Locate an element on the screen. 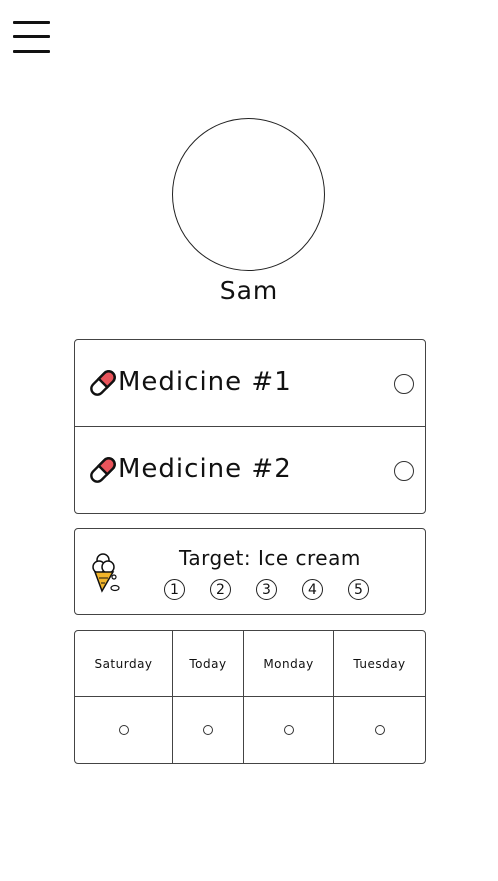 This screenshot has width=498, height=881. medicine-row: Medicine #2 is located at coordinates (250, 469).